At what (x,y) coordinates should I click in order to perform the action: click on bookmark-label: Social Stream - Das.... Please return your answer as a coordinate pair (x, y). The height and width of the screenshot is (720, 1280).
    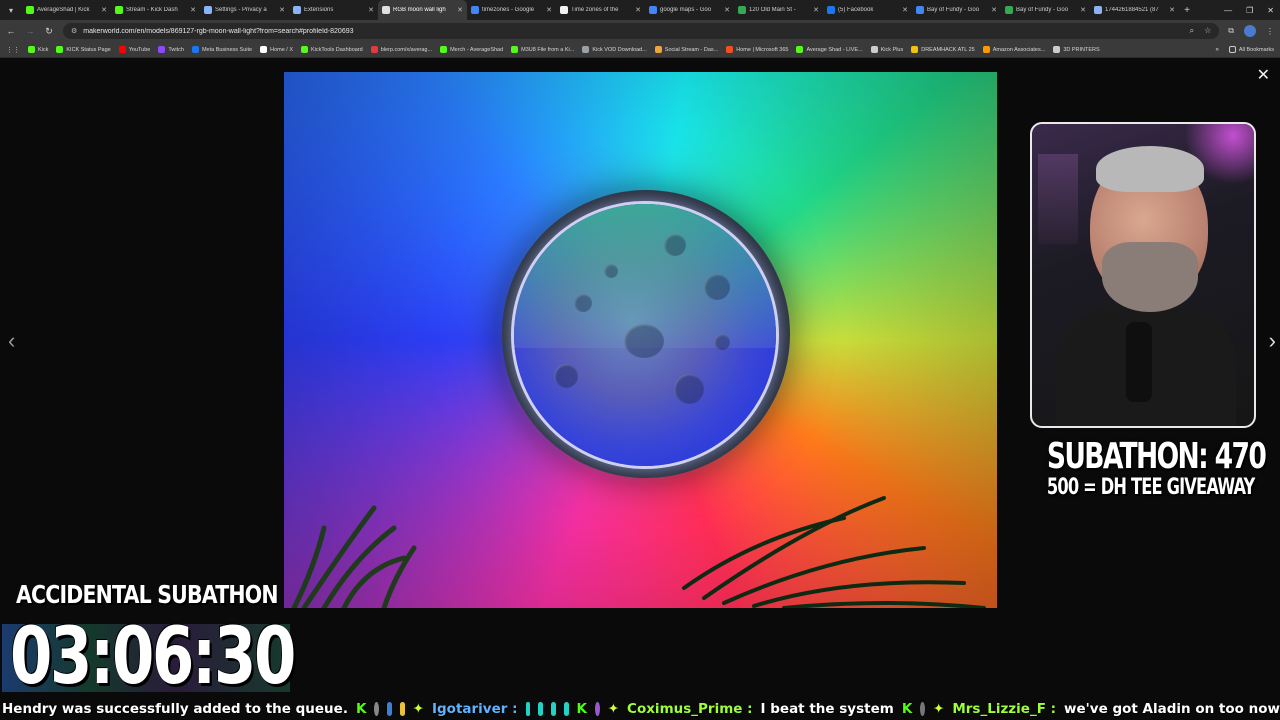
    Looking at the image, I should click on (691, 49).